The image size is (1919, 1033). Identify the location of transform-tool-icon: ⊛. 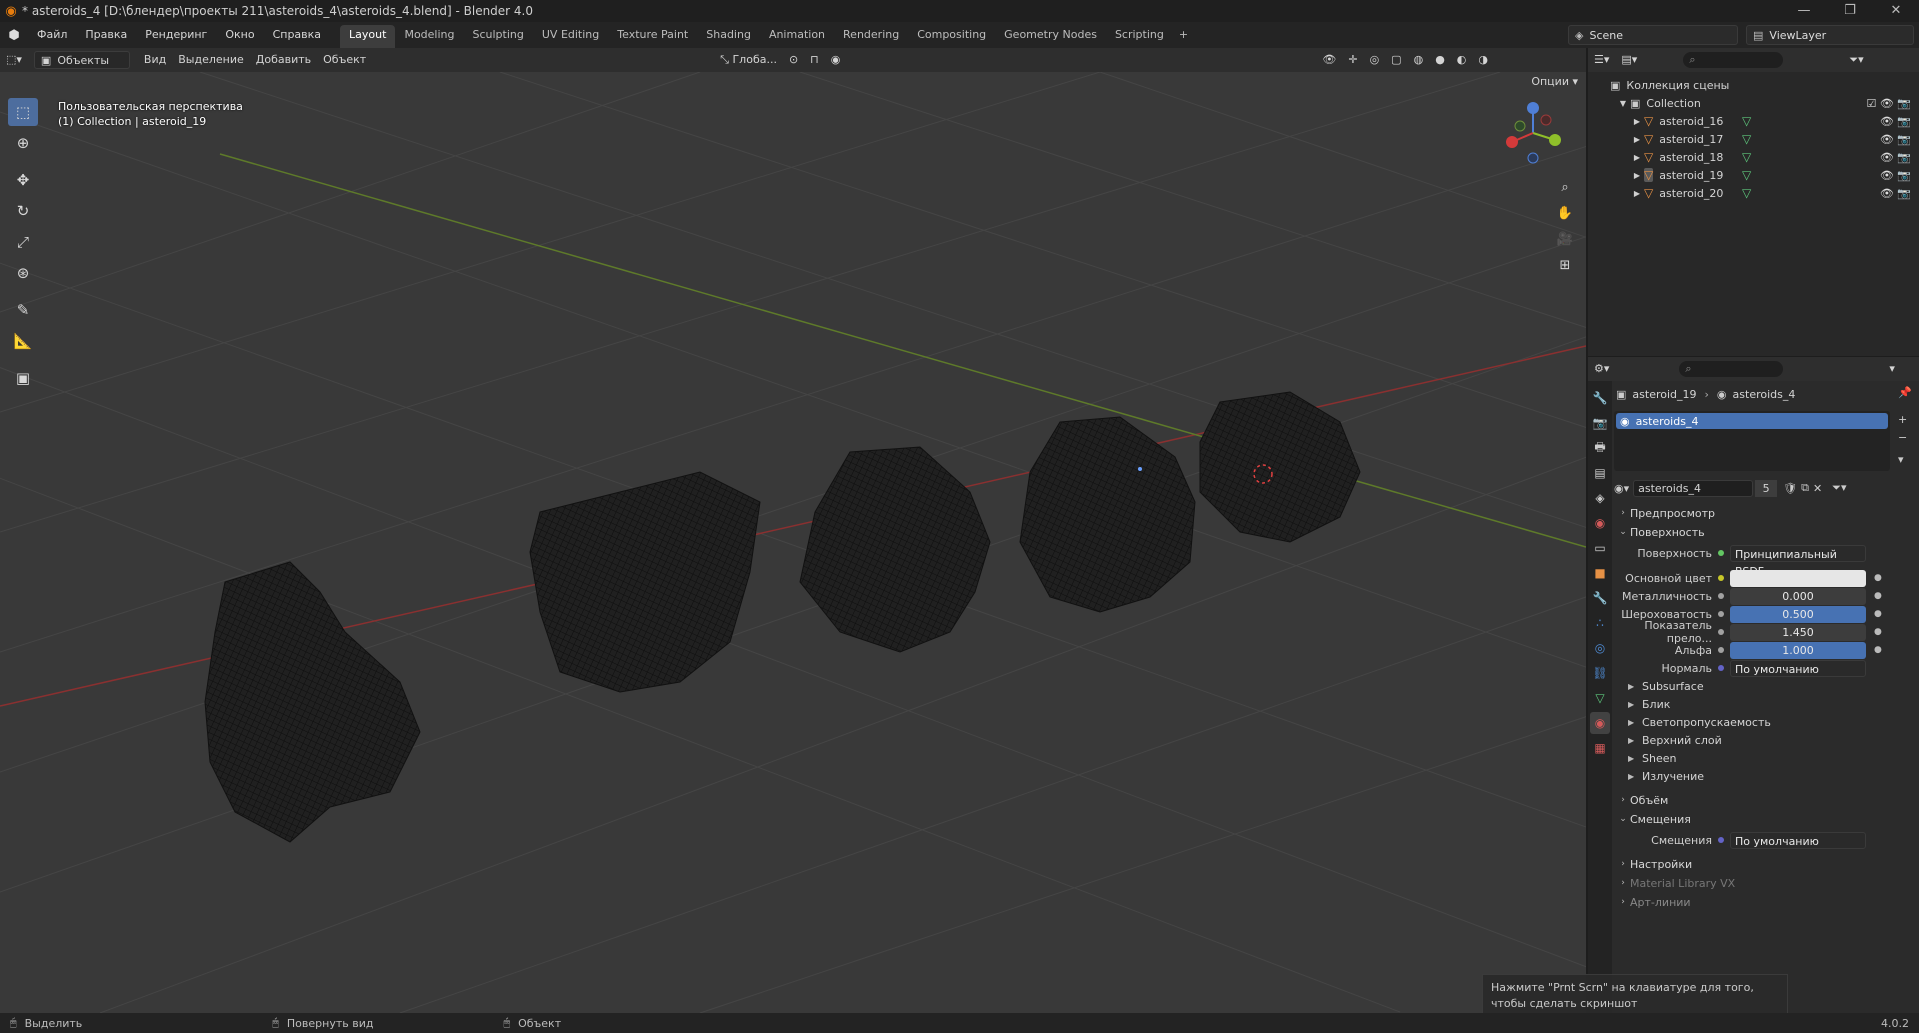
(23, 273).